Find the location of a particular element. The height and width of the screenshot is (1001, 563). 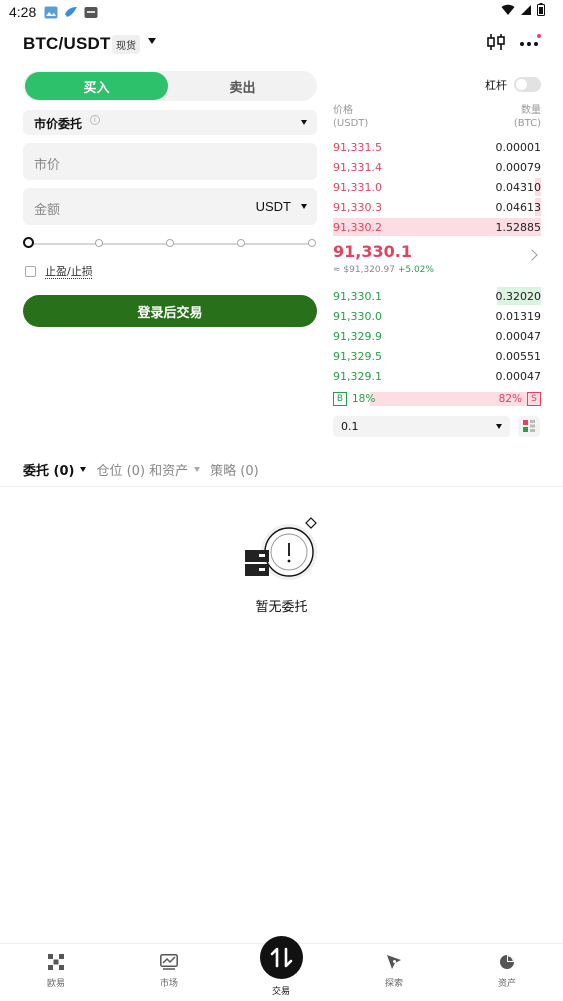

status-bar: 4:28 is located at coordinates (281, 12).